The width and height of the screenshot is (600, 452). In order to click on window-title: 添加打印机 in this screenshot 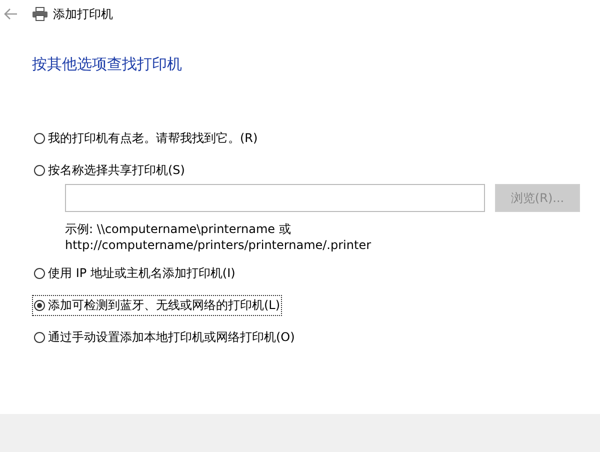, I will do `click(83, 14)`.